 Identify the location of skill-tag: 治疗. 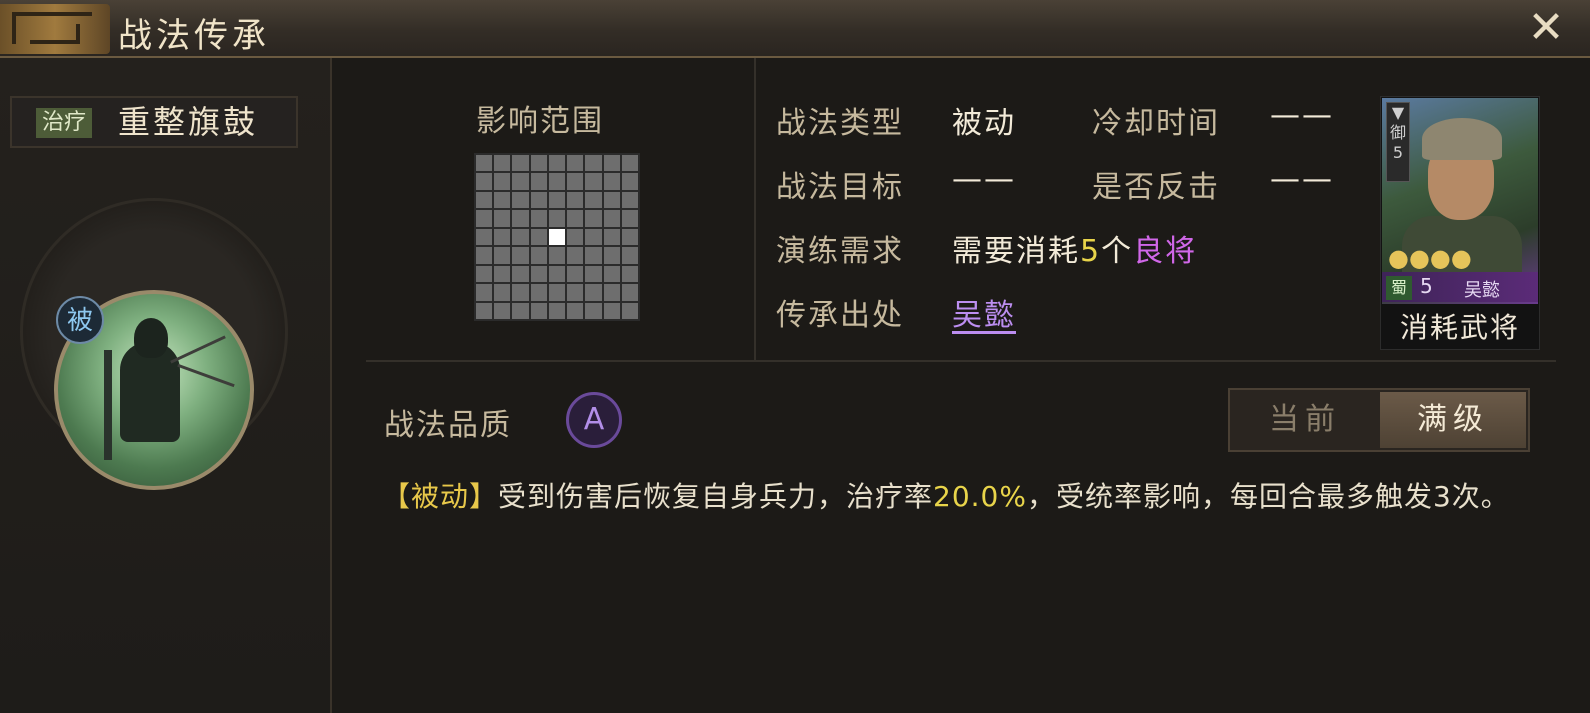
(64, 123).